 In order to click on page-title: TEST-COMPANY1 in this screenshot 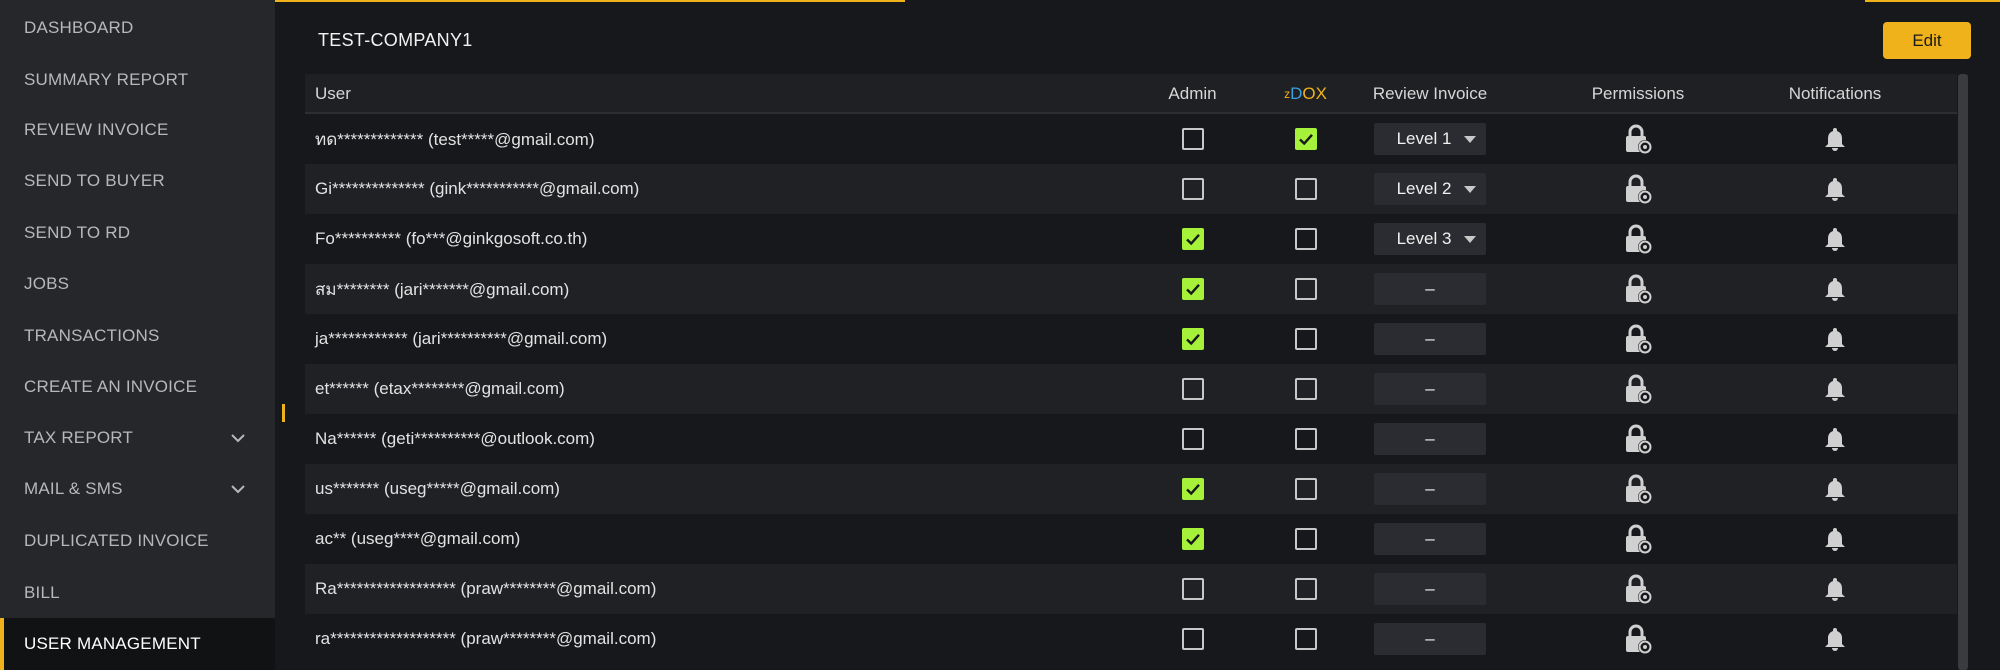, I will do `click(395, 40)`.